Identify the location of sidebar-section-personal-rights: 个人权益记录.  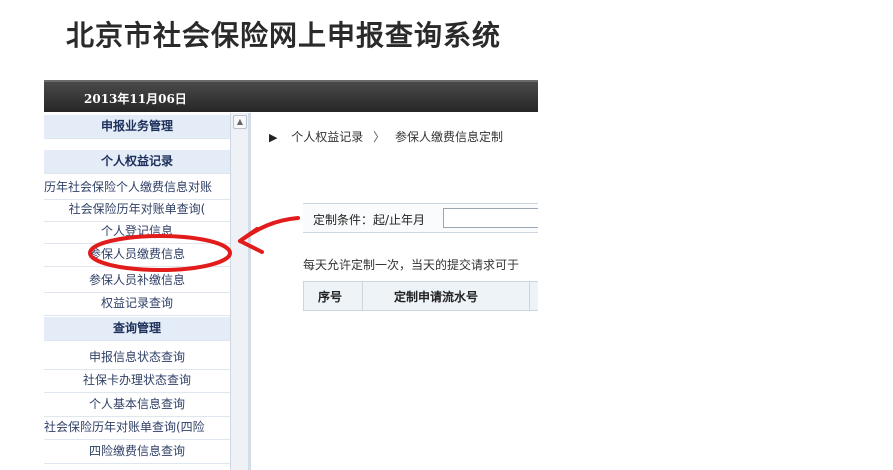
(137, 162).